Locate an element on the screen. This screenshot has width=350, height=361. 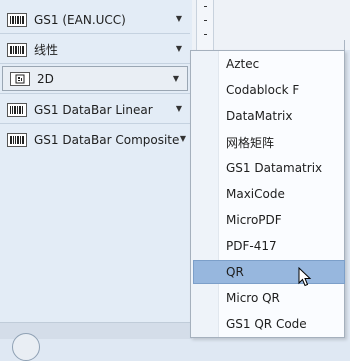
menu-item-gs1-databar-linear: GS1 DataBar Linear ▼ is located at coordinates (95, 109).